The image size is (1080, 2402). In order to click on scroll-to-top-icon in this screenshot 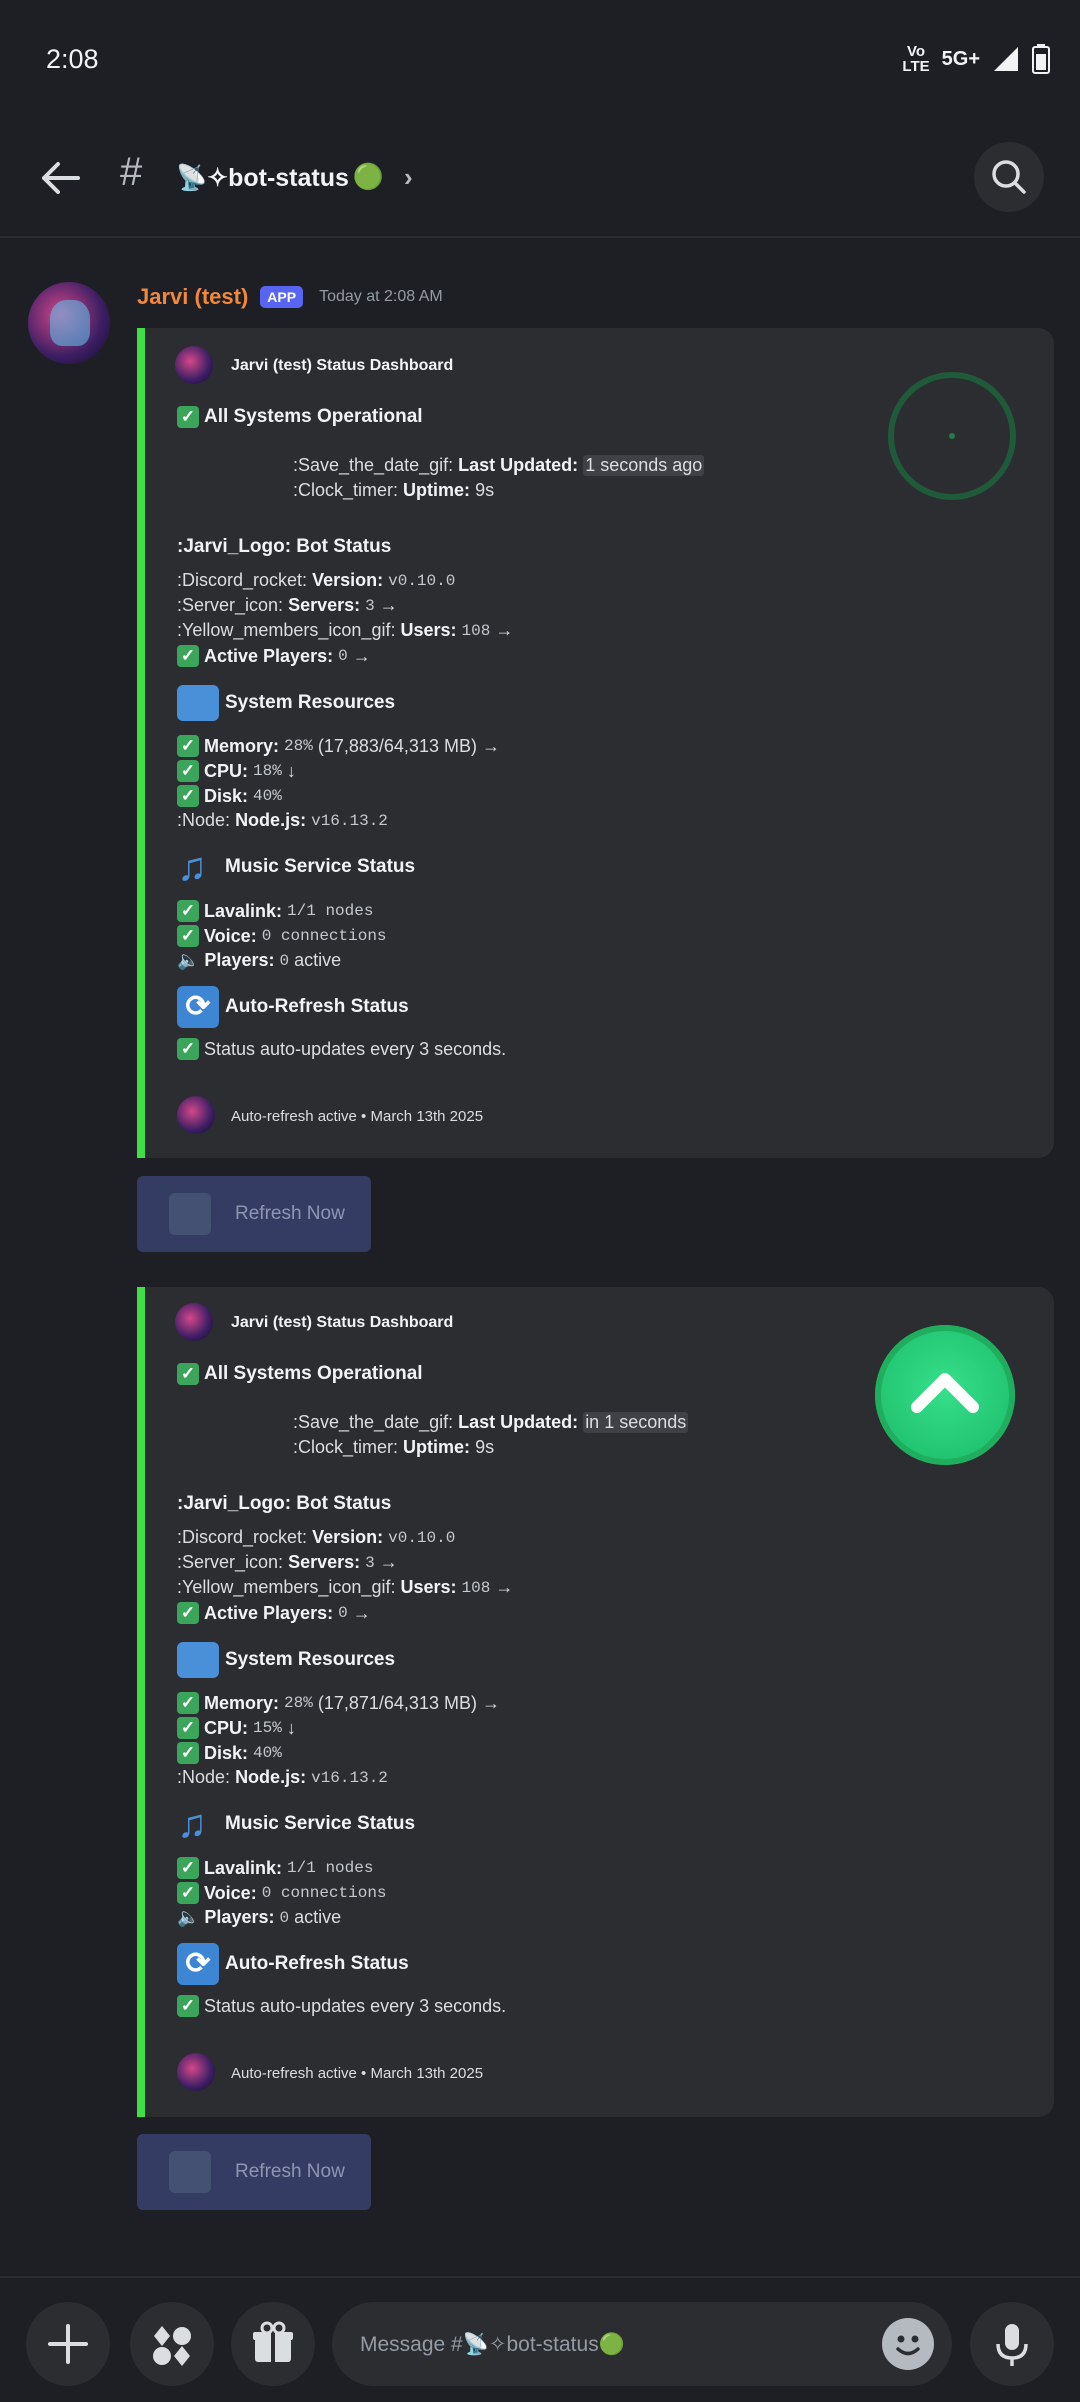, I will do `click(945, 1395)`.